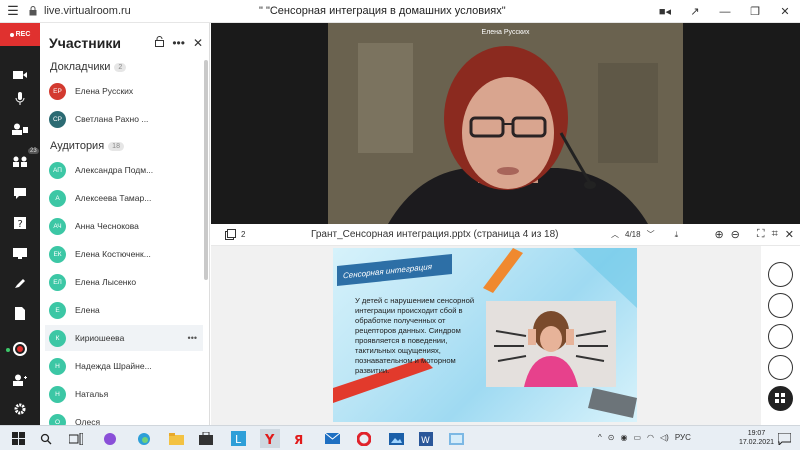 This screenshot has height=450, width=800. What do you see at coordinates (364, 438) in the screenshot?
I see `opera-icon` at bounding box center [364, 438].